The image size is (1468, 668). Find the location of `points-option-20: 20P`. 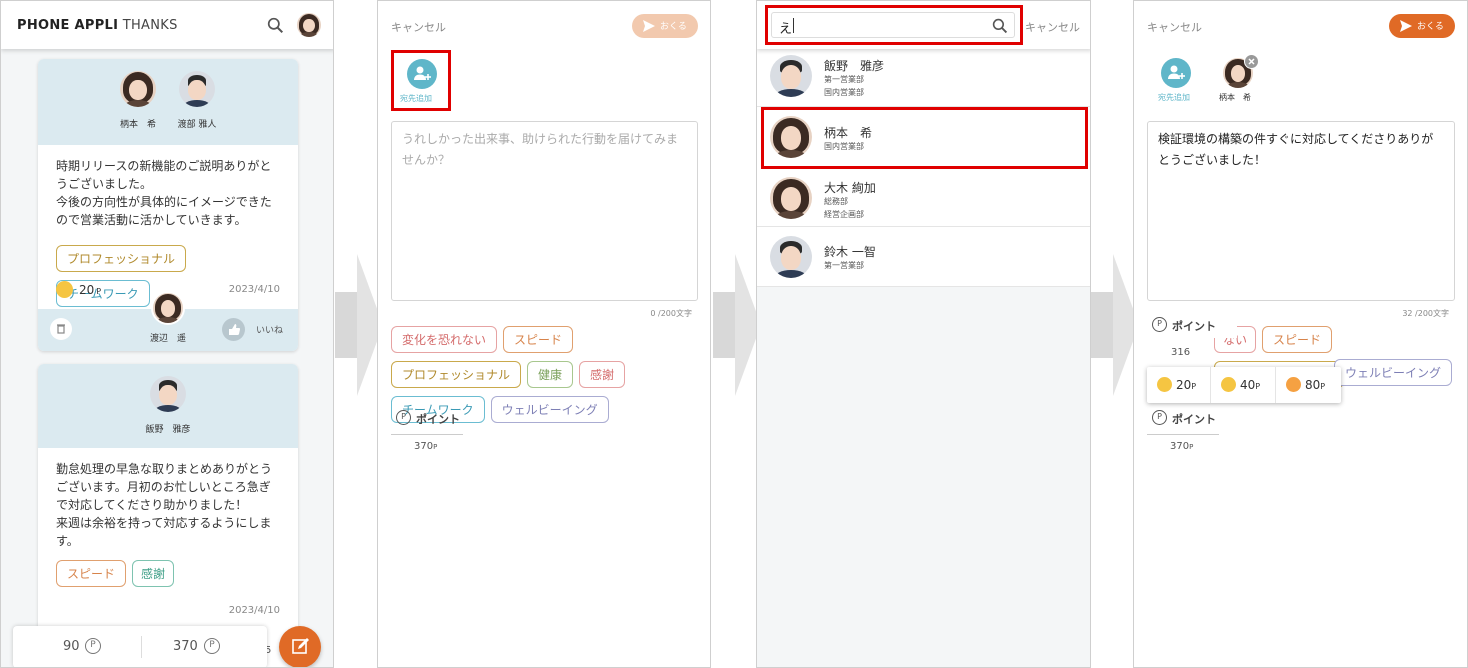

points-option-20: 20P is located at coordinates (1179, 385).